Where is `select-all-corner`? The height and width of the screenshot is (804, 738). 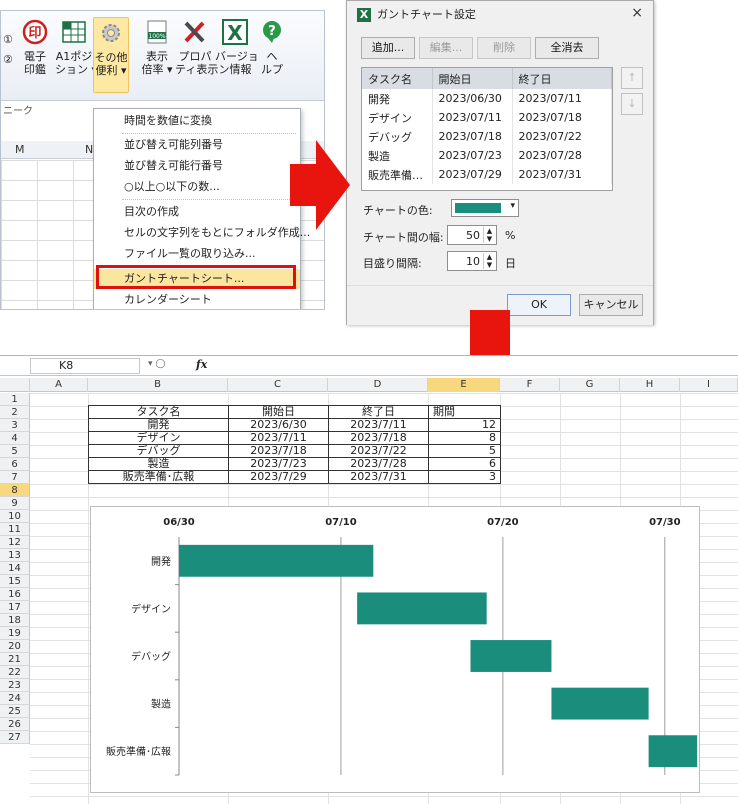
select-all-corner is located at coordinates (15, 385).